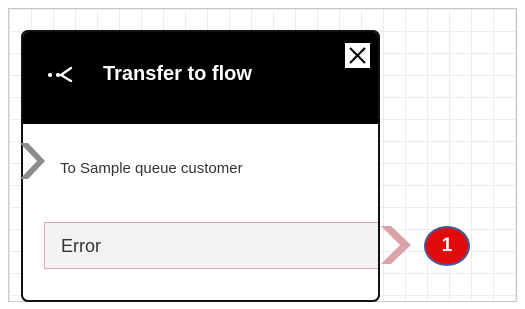  I want to click on block-description: To Sample queue customer, so click(151, 168).